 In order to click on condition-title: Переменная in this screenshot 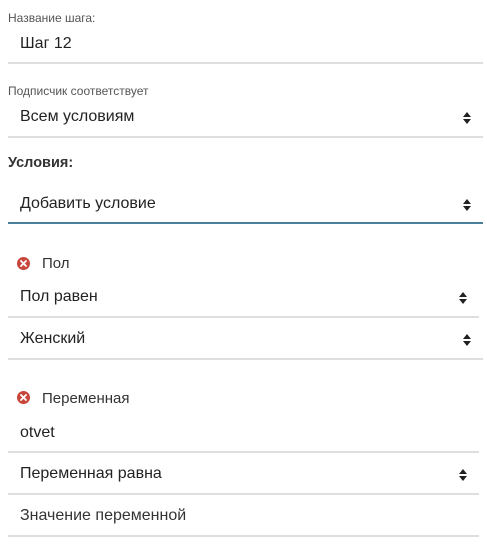, I will do `click(86, 398)`.